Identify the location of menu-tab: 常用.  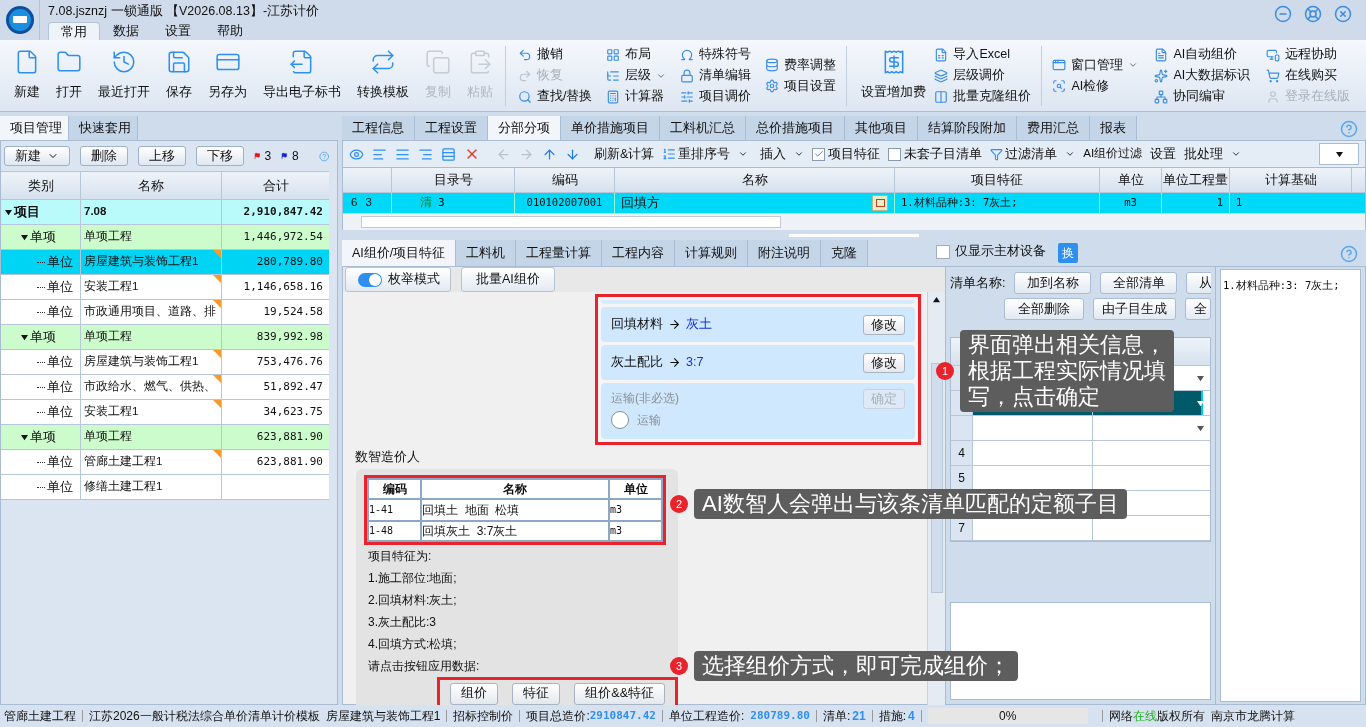
(74, 31).